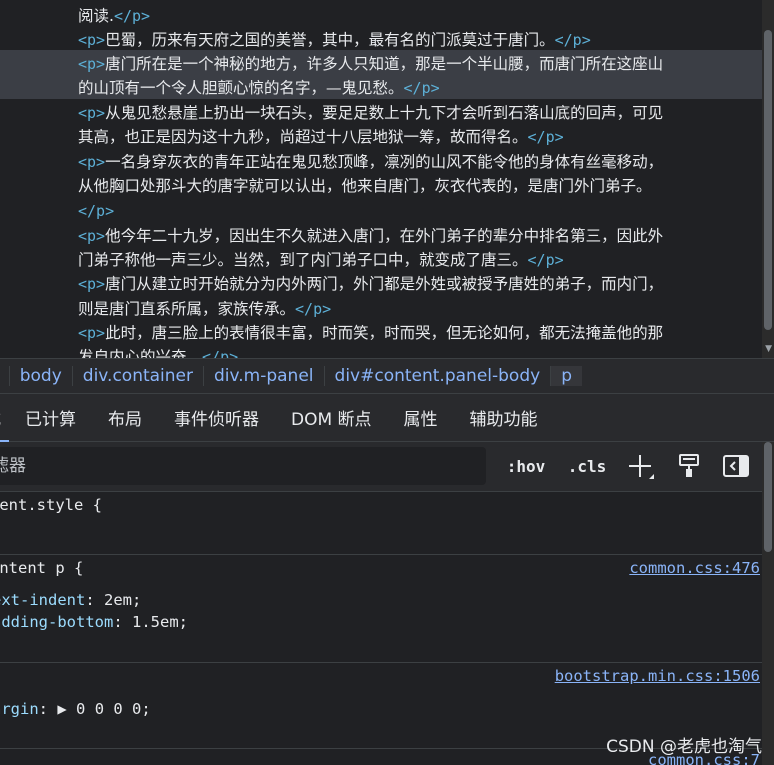  I want to click on dom-text: 巴蜀，历来有天府之国的美誉，其中，最有名的门派莫过于唐门。, so click(330, 40).